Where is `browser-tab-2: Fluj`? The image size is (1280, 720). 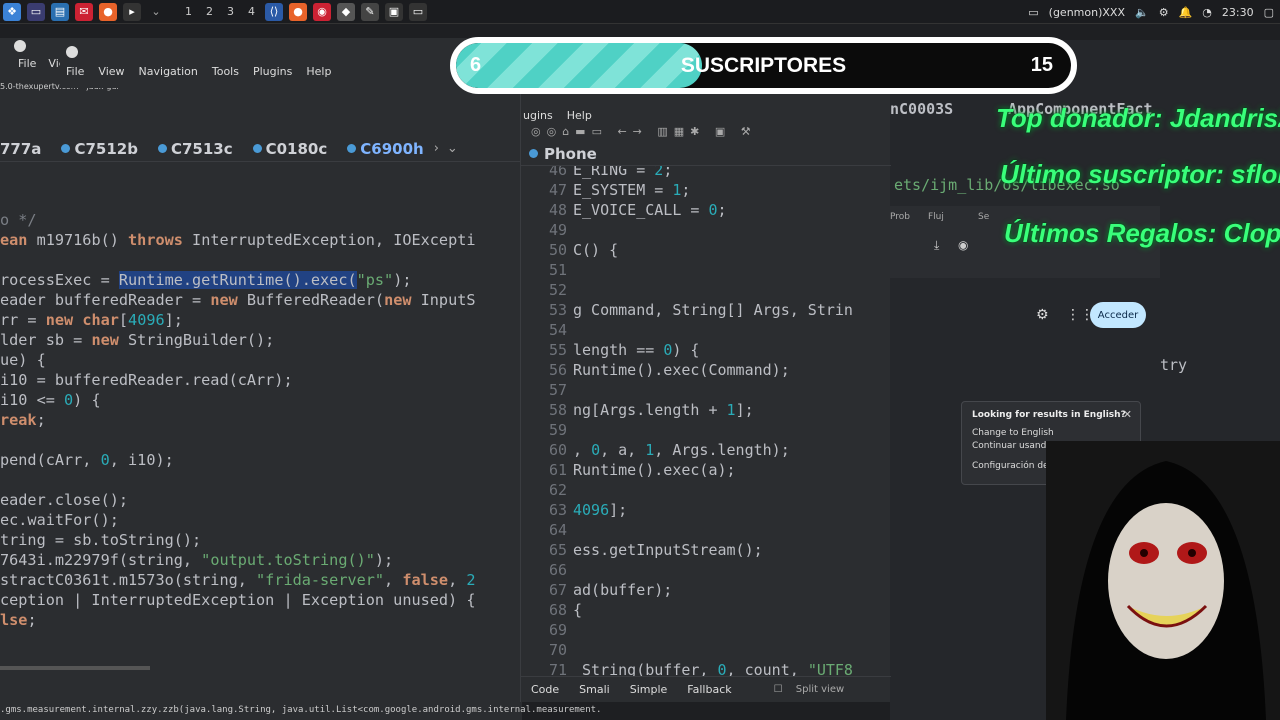
browser-tab-2: Fluj is located at coordinates (936, 217).